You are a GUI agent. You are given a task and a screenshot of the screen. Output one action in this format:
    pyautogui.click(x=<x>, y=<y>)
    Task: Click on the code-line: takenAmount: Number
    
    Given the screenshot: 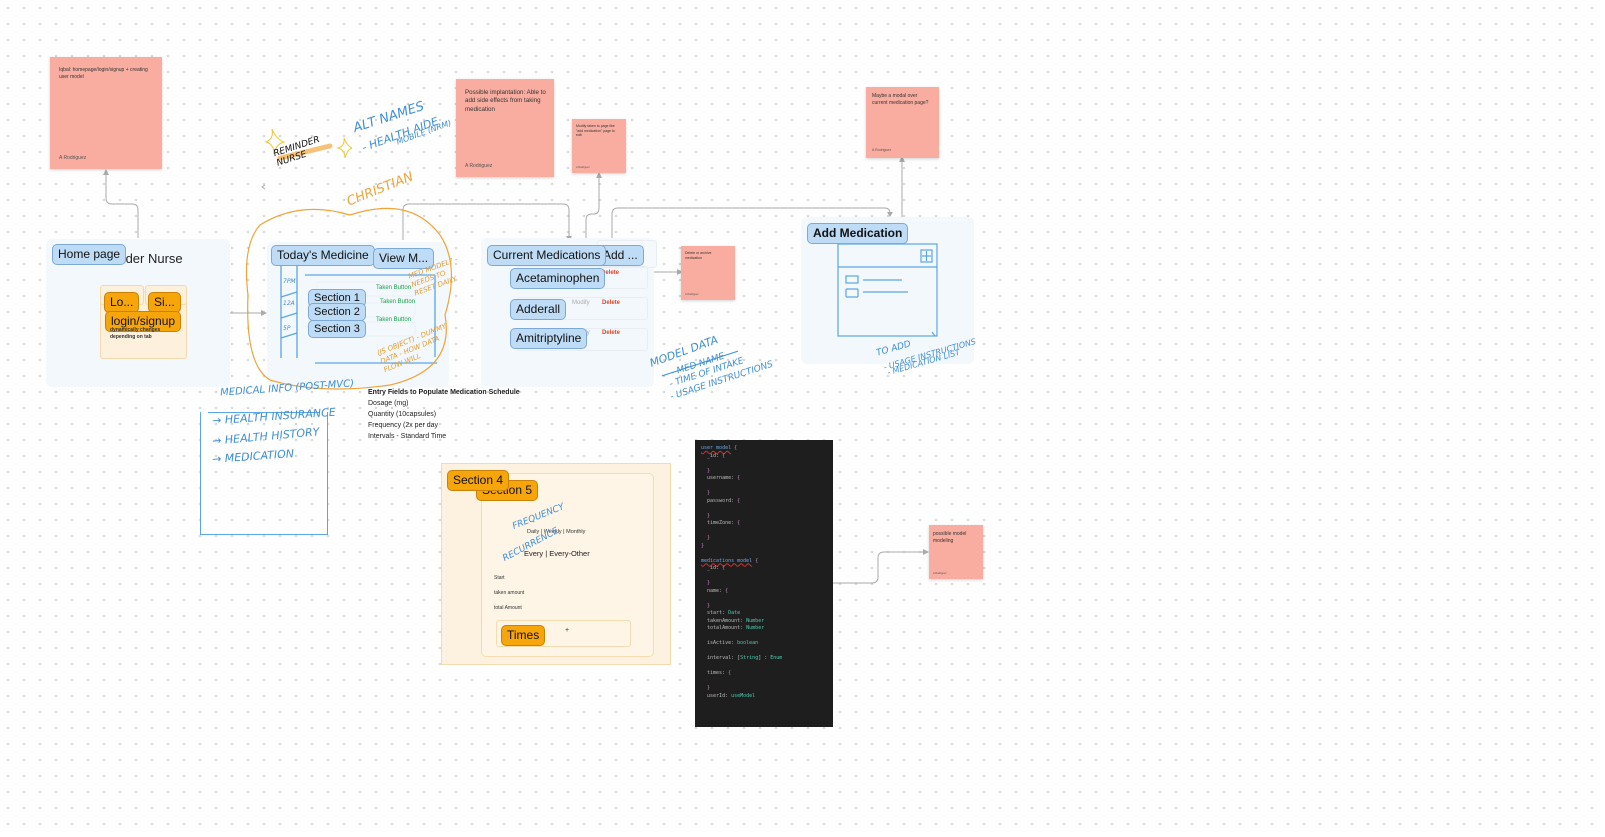 What is the action you would take?
    pyautogui.click(x=733, y=620)
    